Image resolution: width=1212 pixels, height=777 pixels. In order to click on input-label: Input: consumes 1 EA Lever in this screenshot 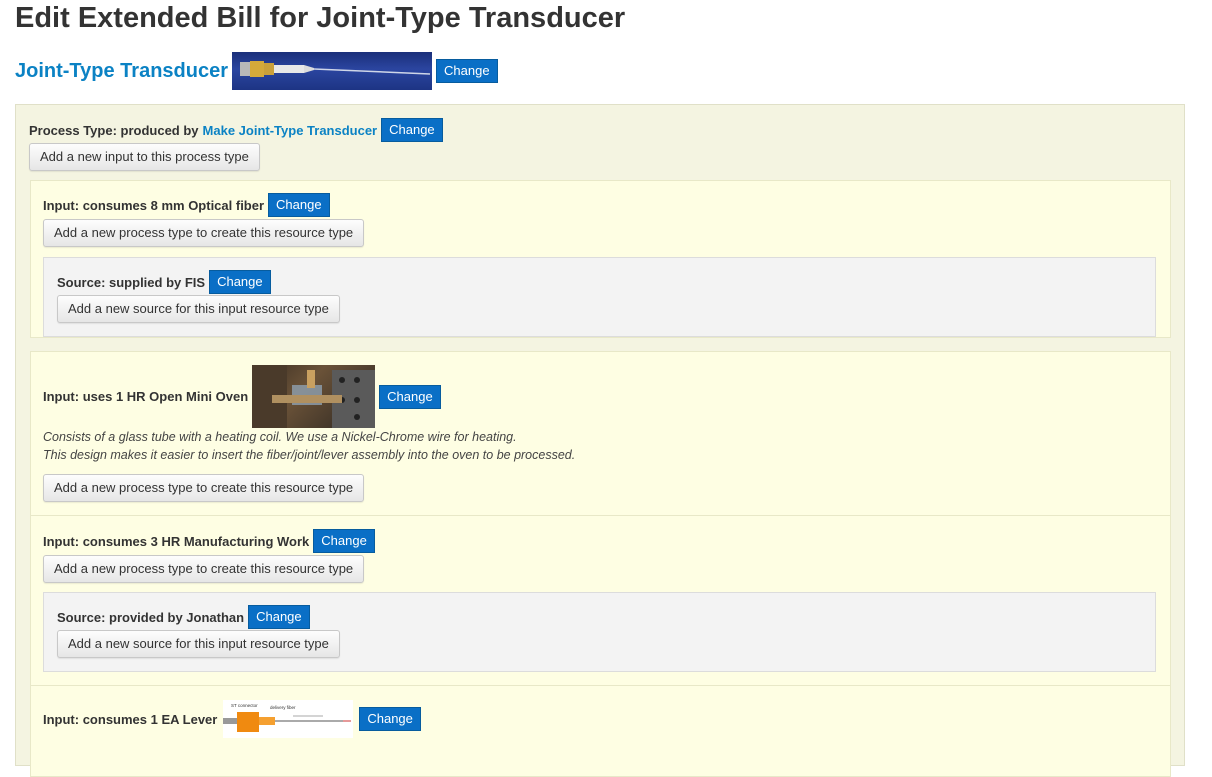, I will do `click(130, 719)`.